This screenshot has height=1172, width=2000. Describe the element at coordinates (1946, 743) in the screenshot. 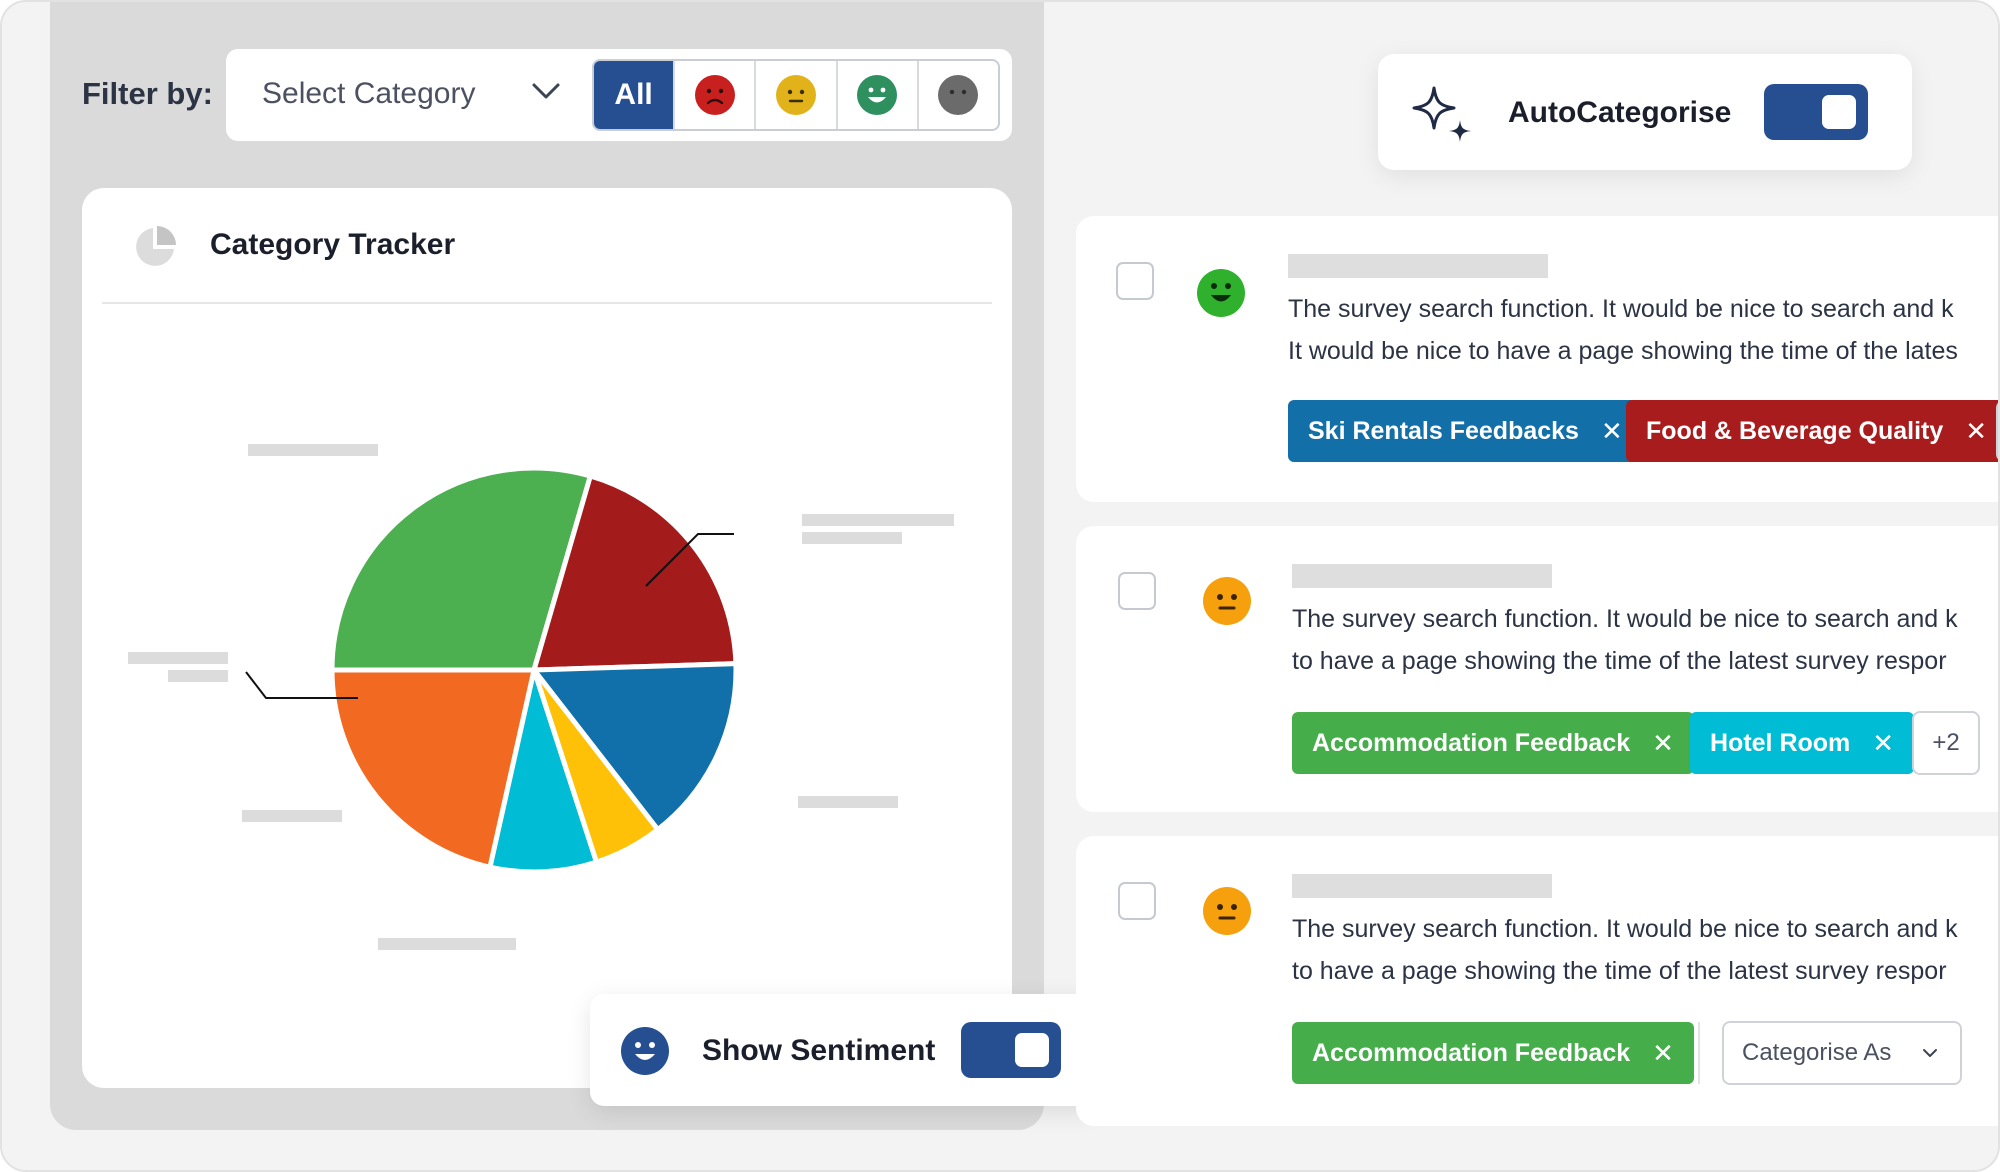

I see `more-tags-button: +2` at that location.